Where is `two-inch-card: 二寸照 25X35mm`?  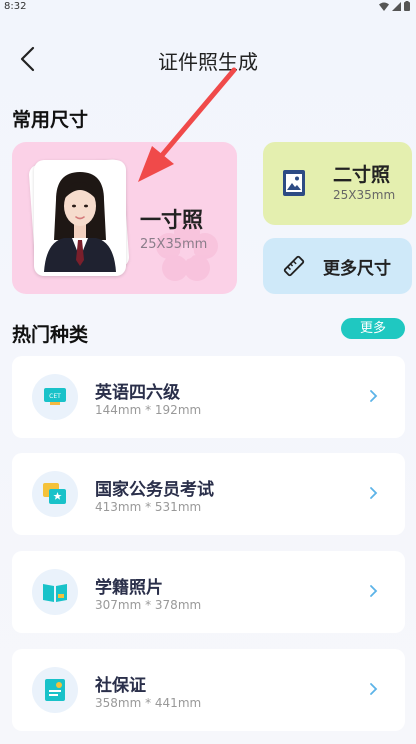 two-inch-card: 二寸照 25X35mm is located at coordinates (337, 183).